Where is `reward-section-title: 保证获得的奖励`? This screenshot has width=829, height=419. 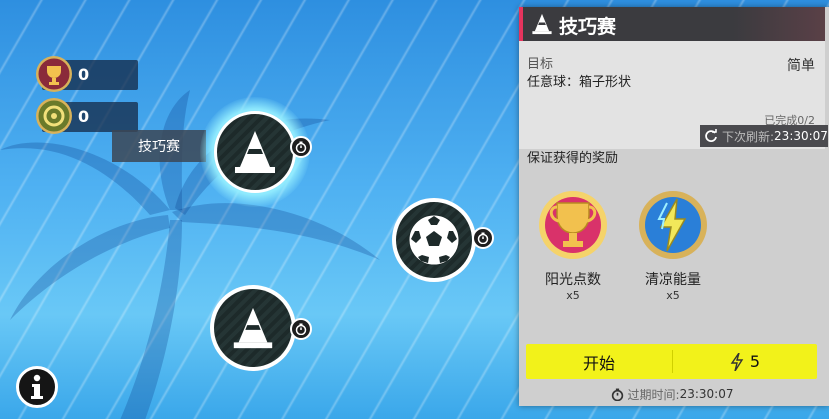 reward-section-title: 保证获得的奖励 is located at coordinates (573, 158).